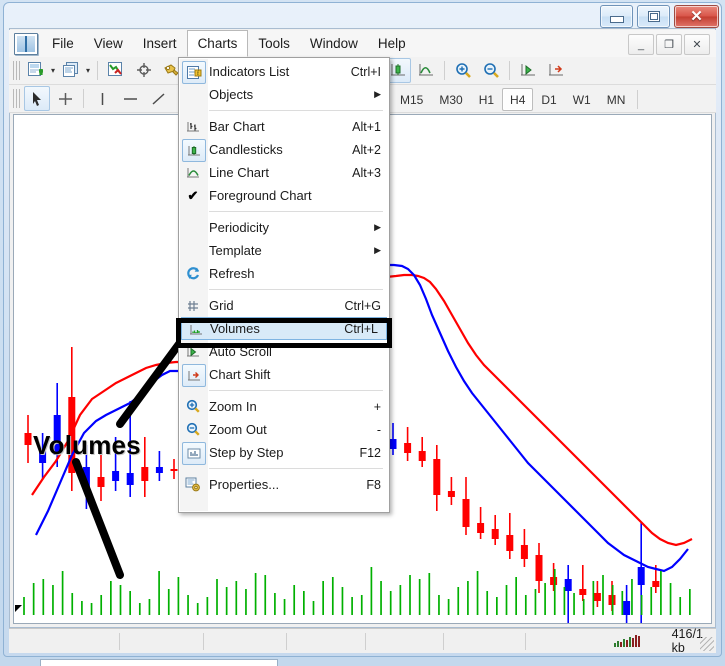  What do you see at coordinates (88, 70) in the screenshot?
I see `profiles-dropdown-caret: ▾` at bounding box center [88, 70].